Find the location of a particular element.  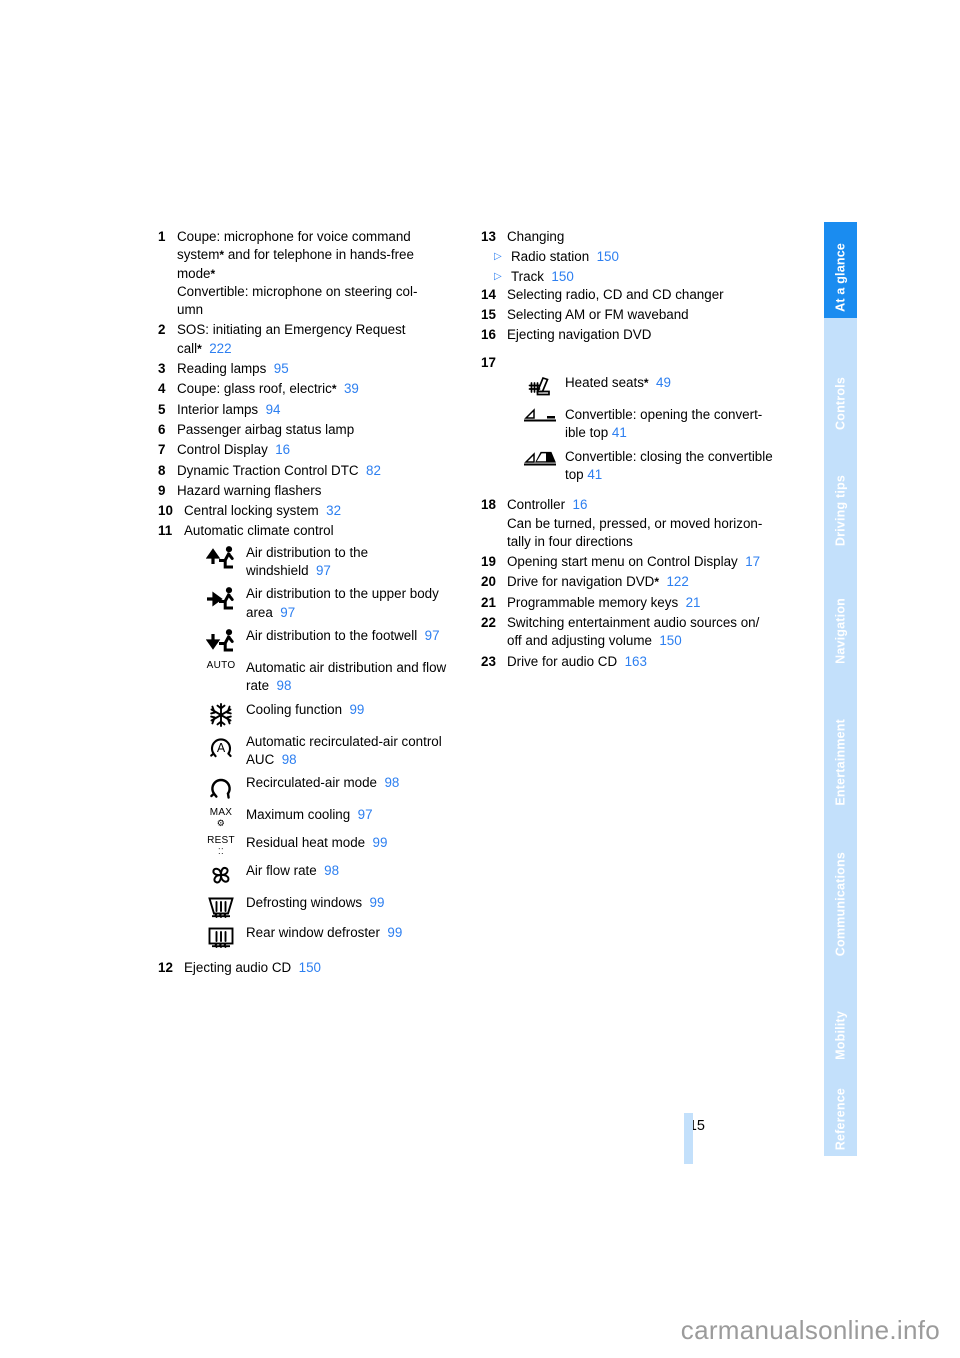

air-distribution-upper-body-icon is located at coordinates (221, 598).